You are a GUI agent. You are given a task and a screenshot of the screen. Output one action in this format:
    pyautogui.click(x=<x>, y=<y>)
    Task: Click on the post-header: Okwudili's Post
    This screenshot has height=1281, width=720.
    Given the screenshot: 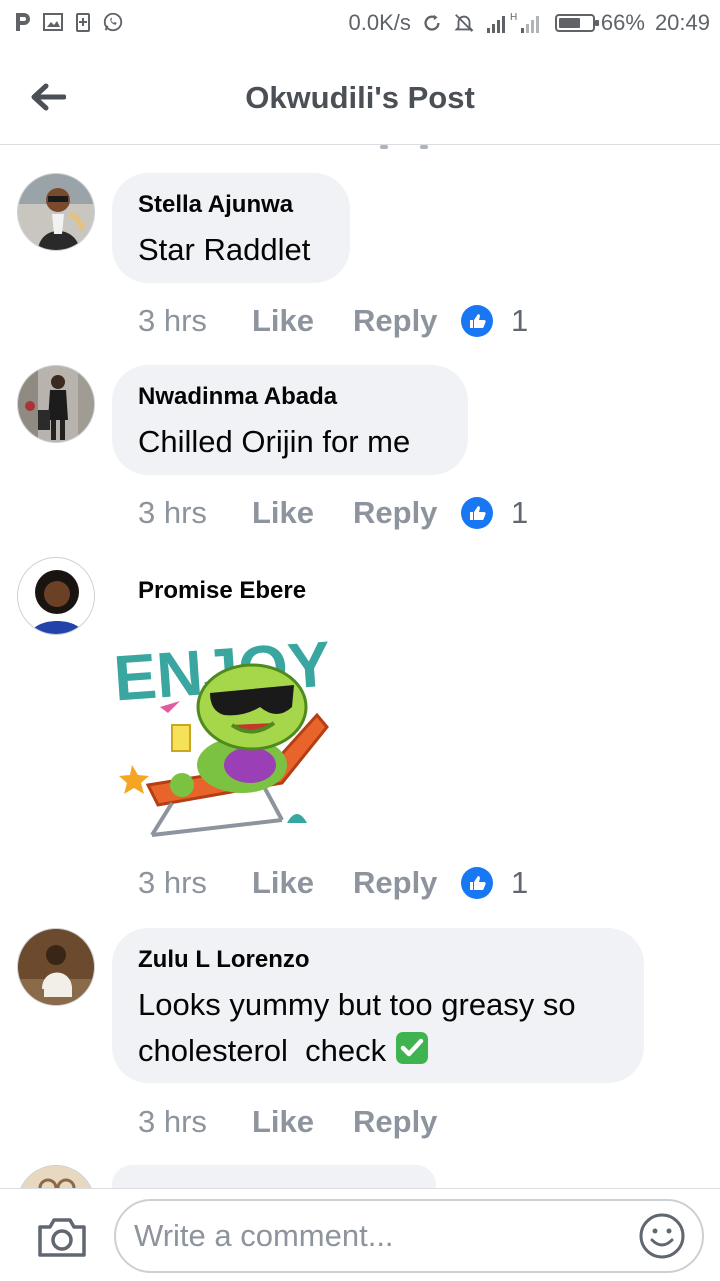 What is the action you would take?
    pyautogui.click(x=360, y=97)
    